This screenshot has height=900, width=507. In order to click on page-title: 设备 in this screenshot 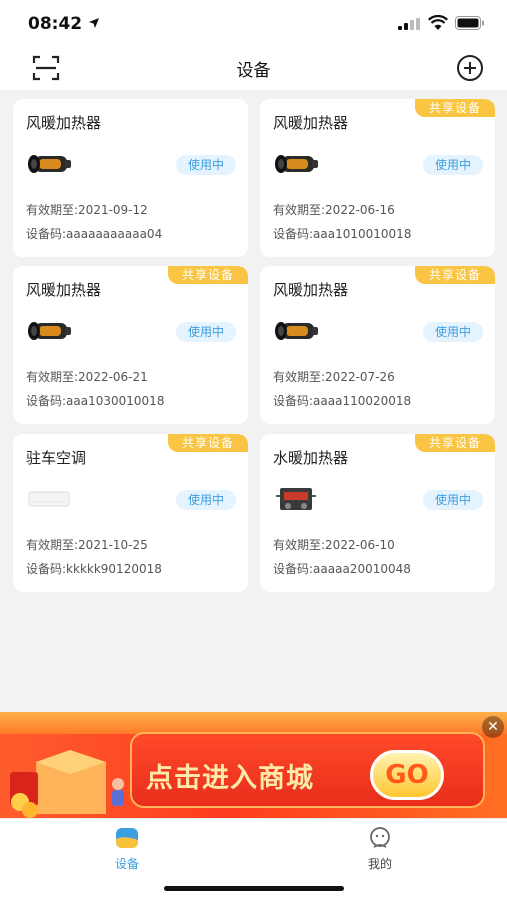, I will do `click(253, 71)`.